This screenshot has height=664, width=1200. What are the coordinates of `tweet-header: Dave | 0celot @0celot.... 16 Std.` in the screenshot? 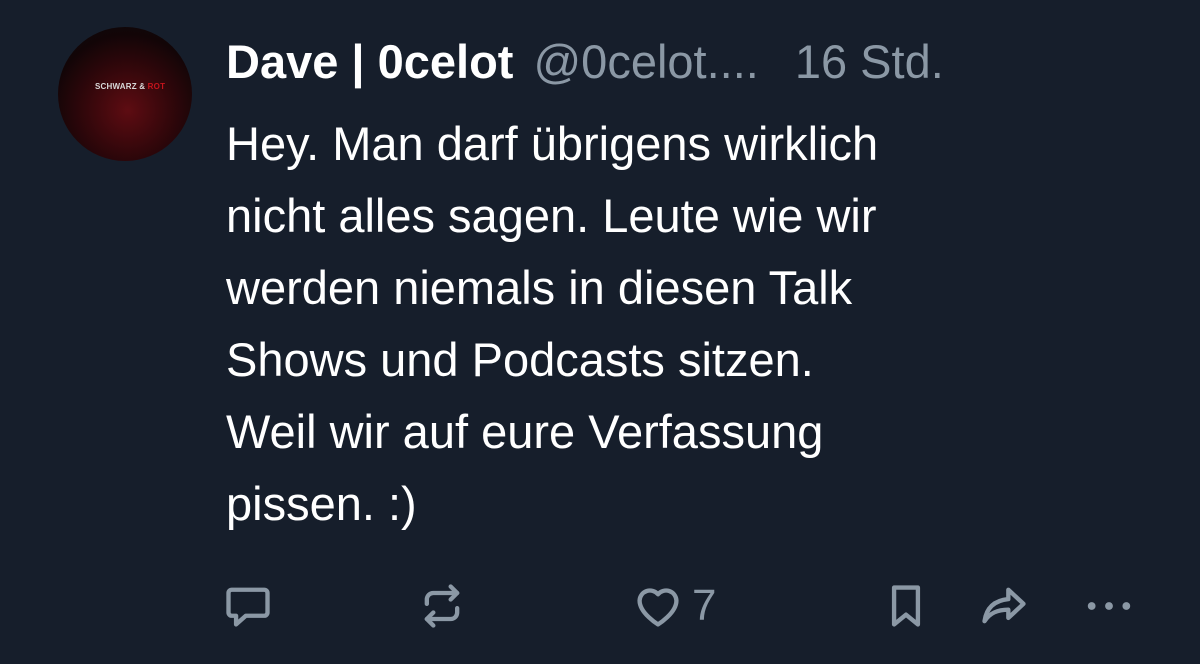 It's located at (585, 63).